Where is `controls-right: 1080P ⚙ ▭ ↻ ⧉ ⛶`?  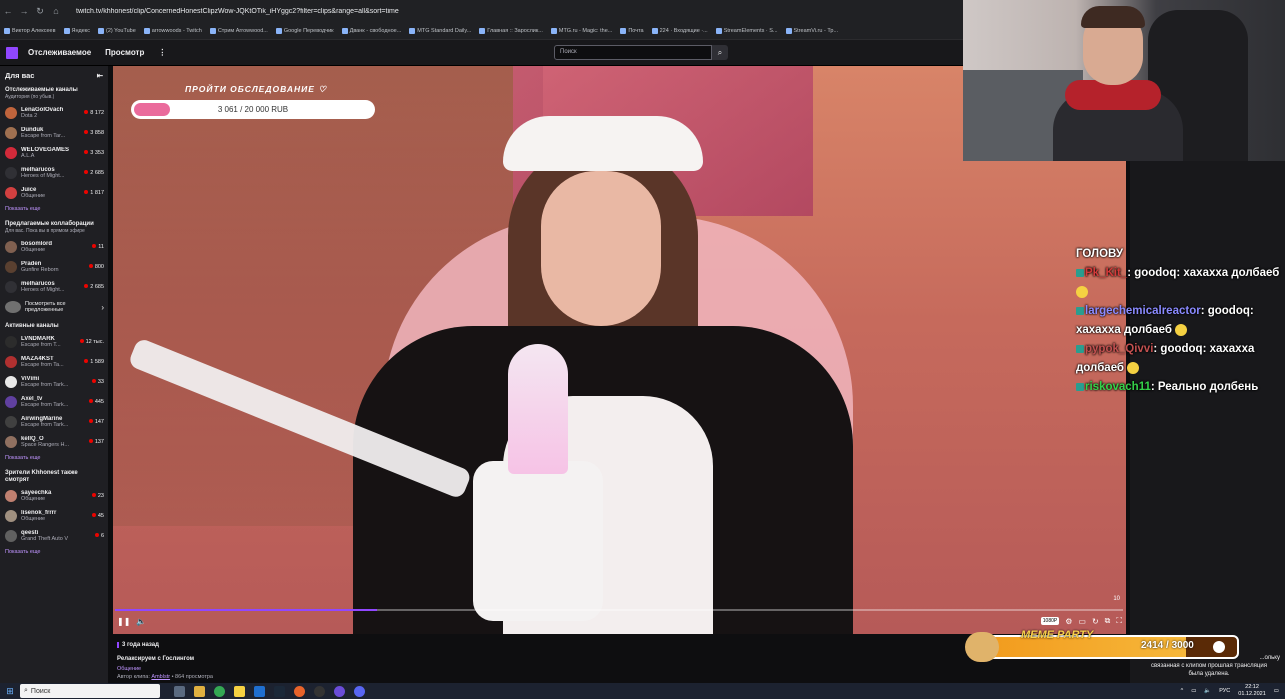 controls-right: 1080P ⚙ ▭ ↻ ⧉ ⛶ is located at coordinates (1081, 621).